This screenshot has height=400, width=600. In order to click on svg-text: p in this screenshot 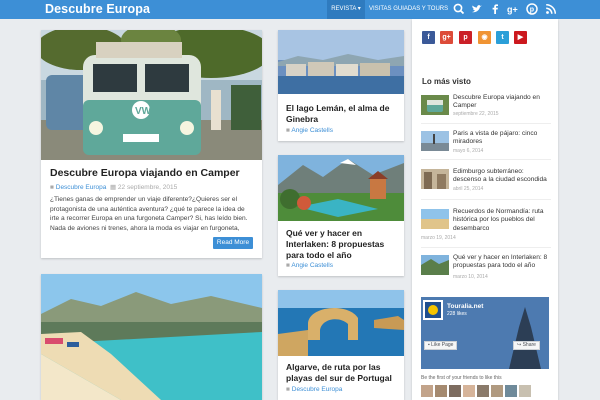, I will do `click(532, 10)`.